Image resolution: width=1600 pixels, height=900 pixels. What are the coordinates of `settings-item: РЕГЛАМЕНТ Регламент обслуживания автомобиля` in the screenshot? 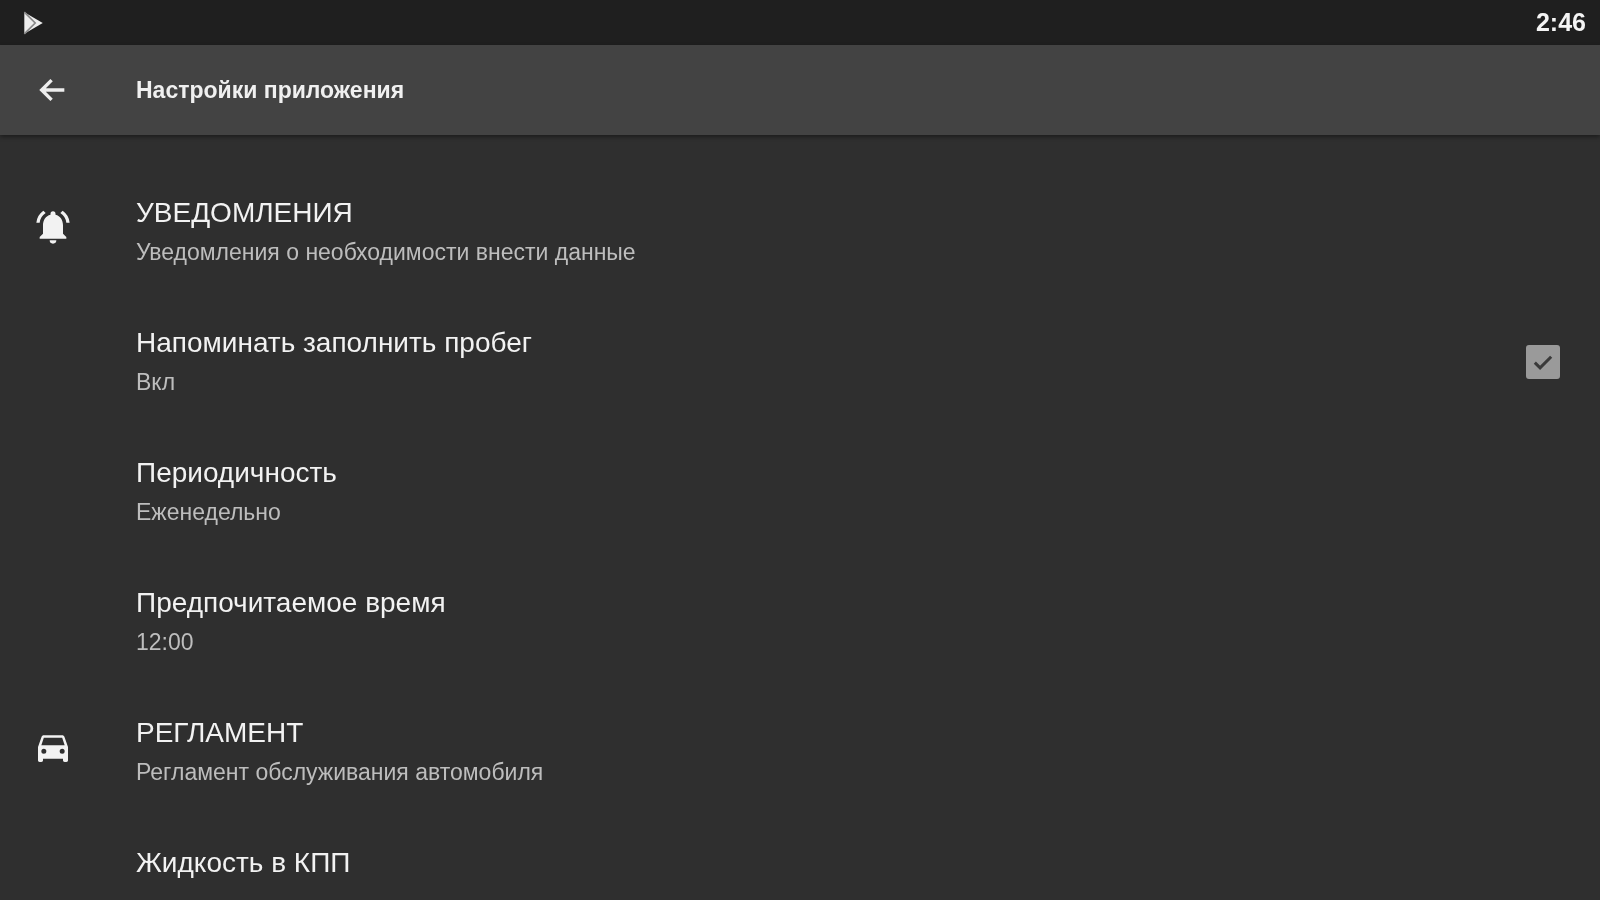 It's located at (800, 782).